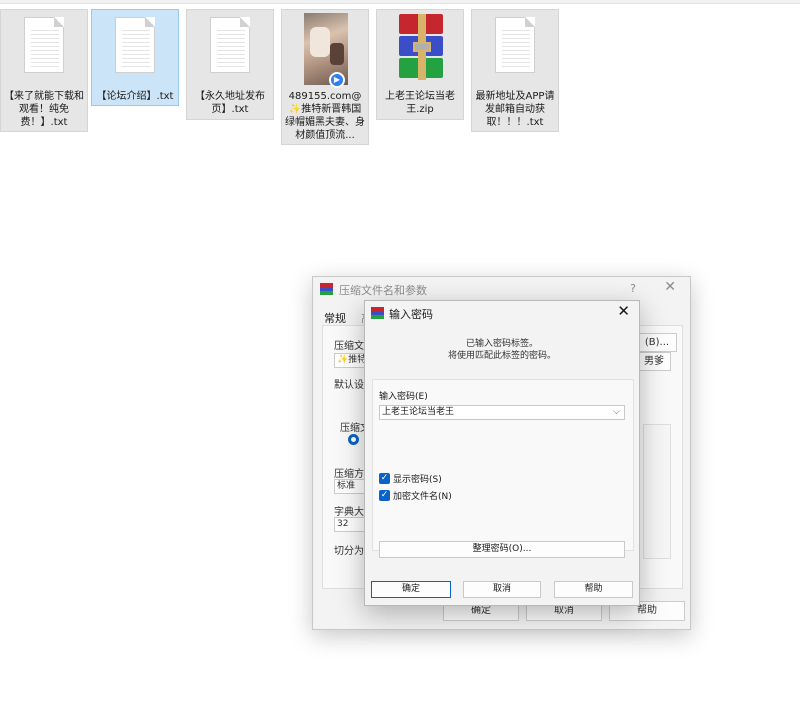  Describe the element at coordinates (353, 439) in the screenshot. I see `format-radio` at that location.